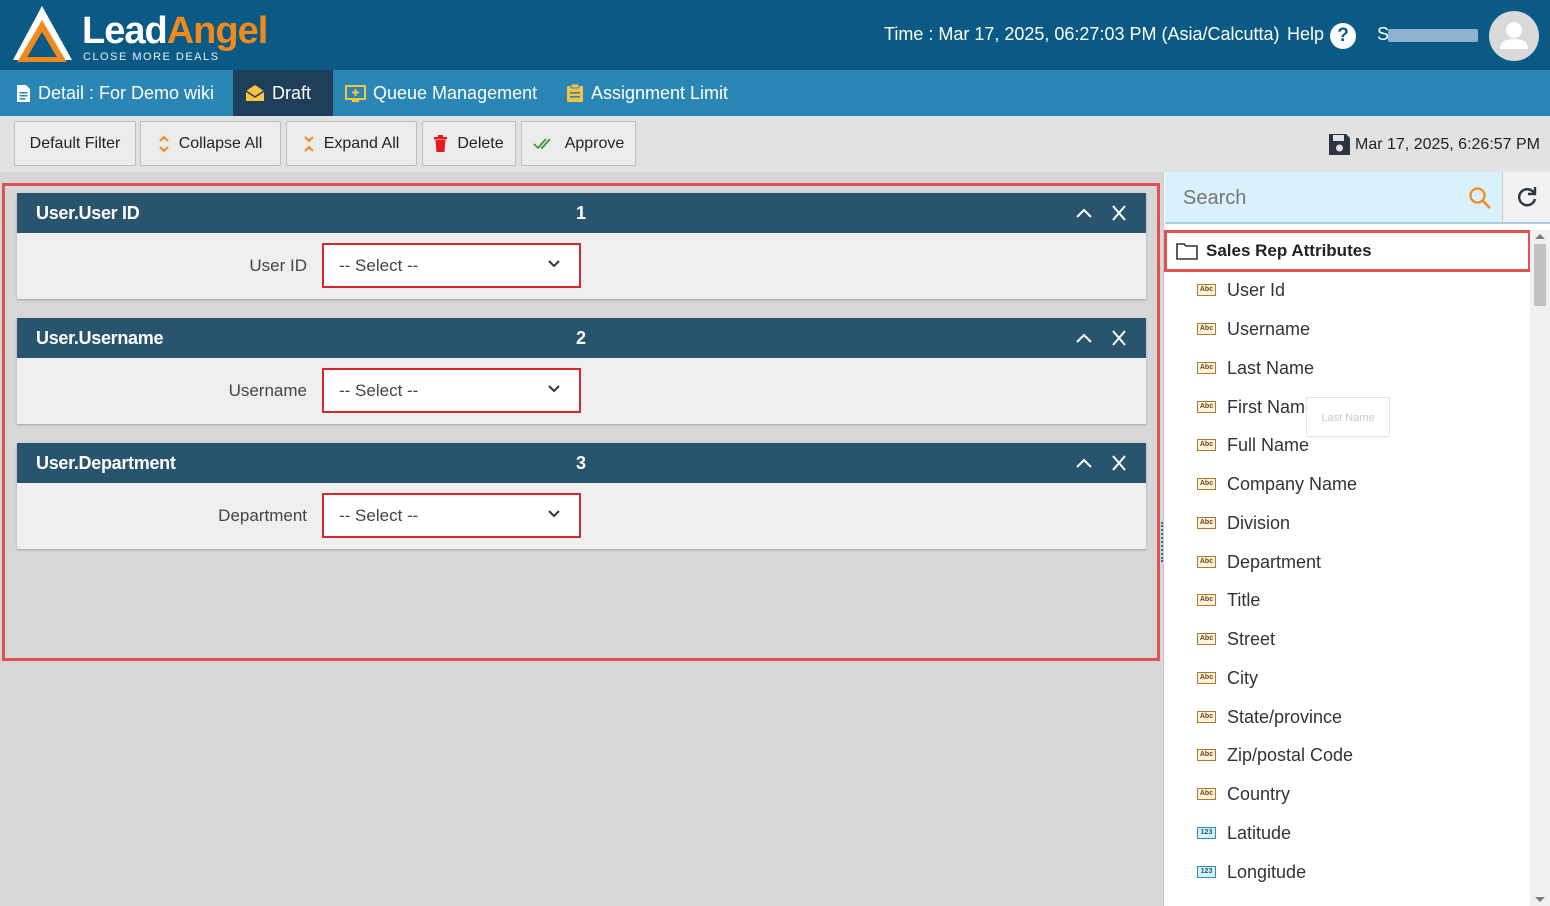 The width and height of the screenshot is (1550, 906). I want to click on list-item: 123 Longitude, so click(1251, 872).